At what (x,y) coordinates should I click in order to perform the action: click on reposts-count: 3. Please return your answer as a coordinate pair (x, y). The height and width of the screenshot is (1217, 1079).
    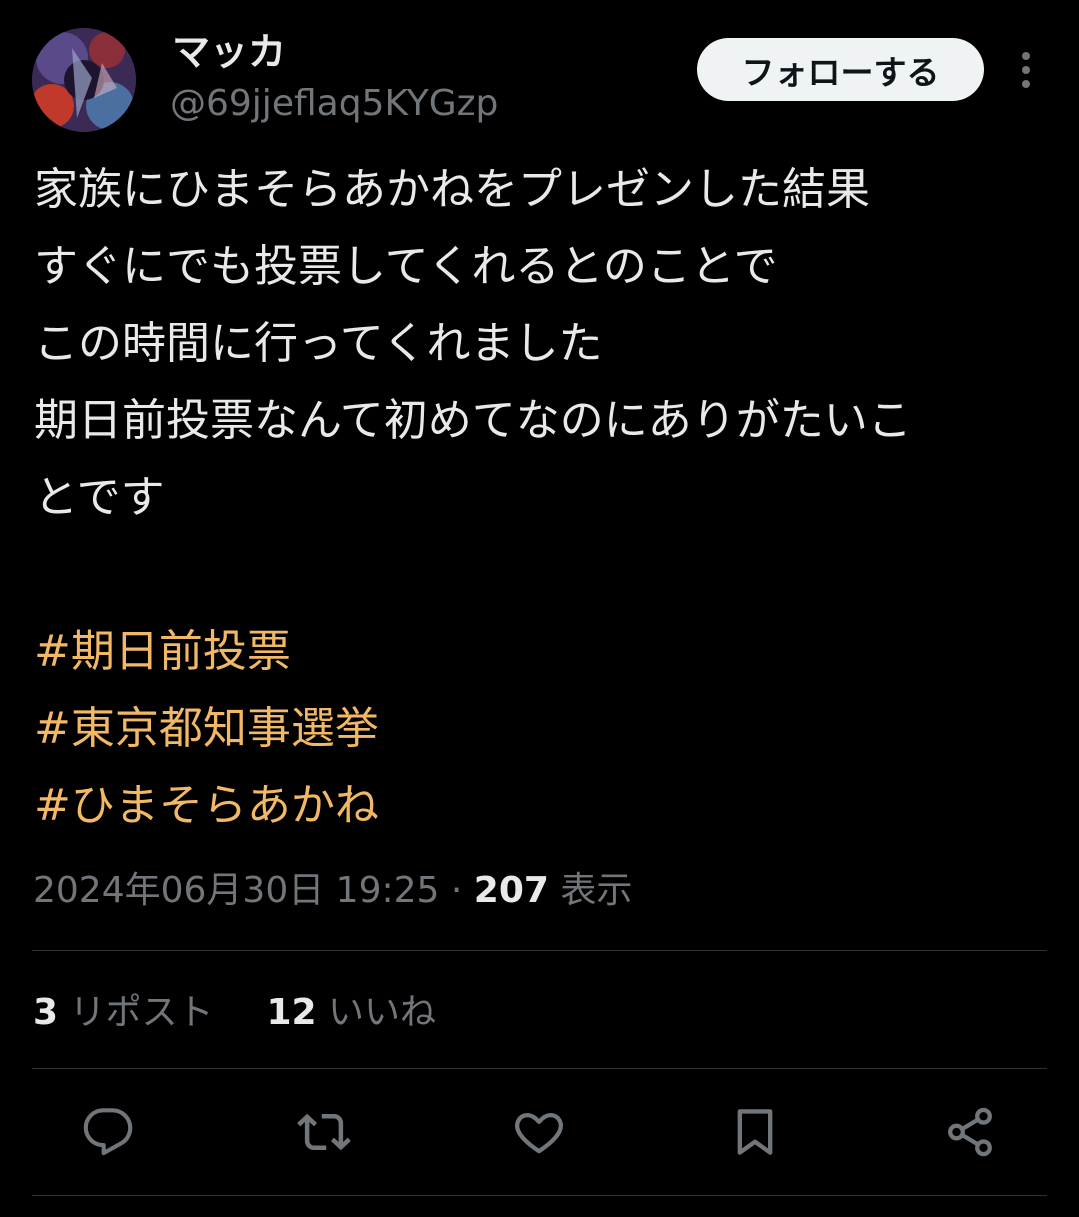
    Looking at the image, I should click on (46, 1012).